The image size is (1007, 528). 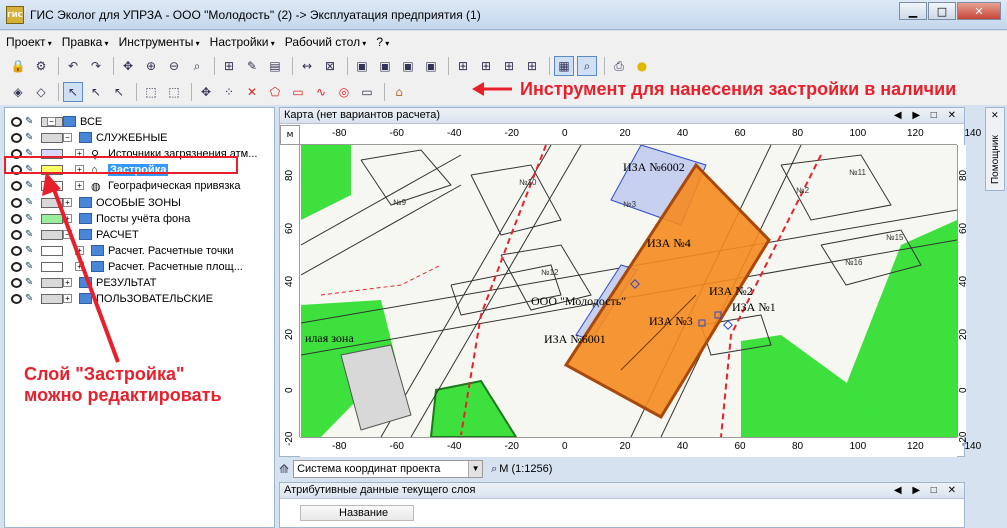 I want to click on source-iza1-marker, so click(x=728, y=325).